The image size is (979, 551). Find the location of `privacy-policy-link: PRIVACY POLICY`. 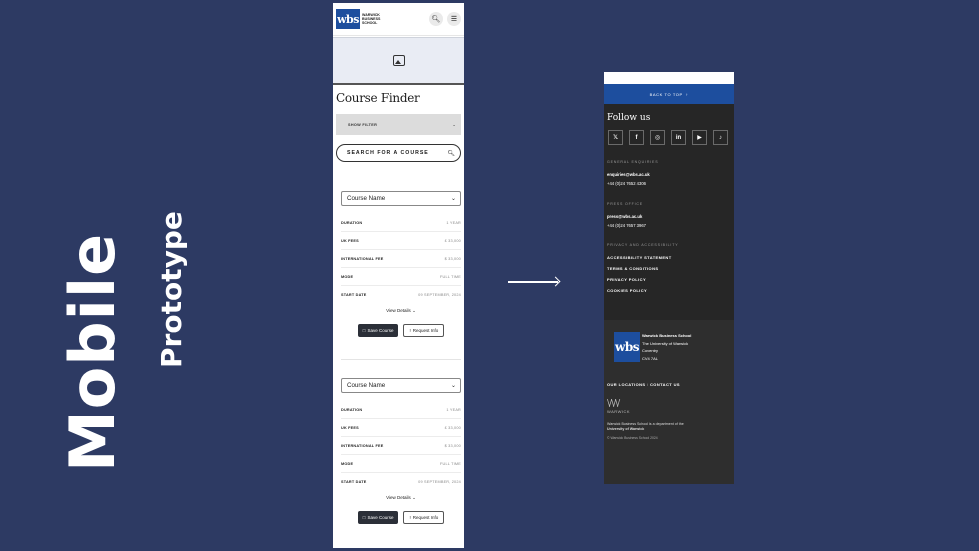

privacy-policy-link: PRIVACY POLICY is located at coordinates (669, 279).